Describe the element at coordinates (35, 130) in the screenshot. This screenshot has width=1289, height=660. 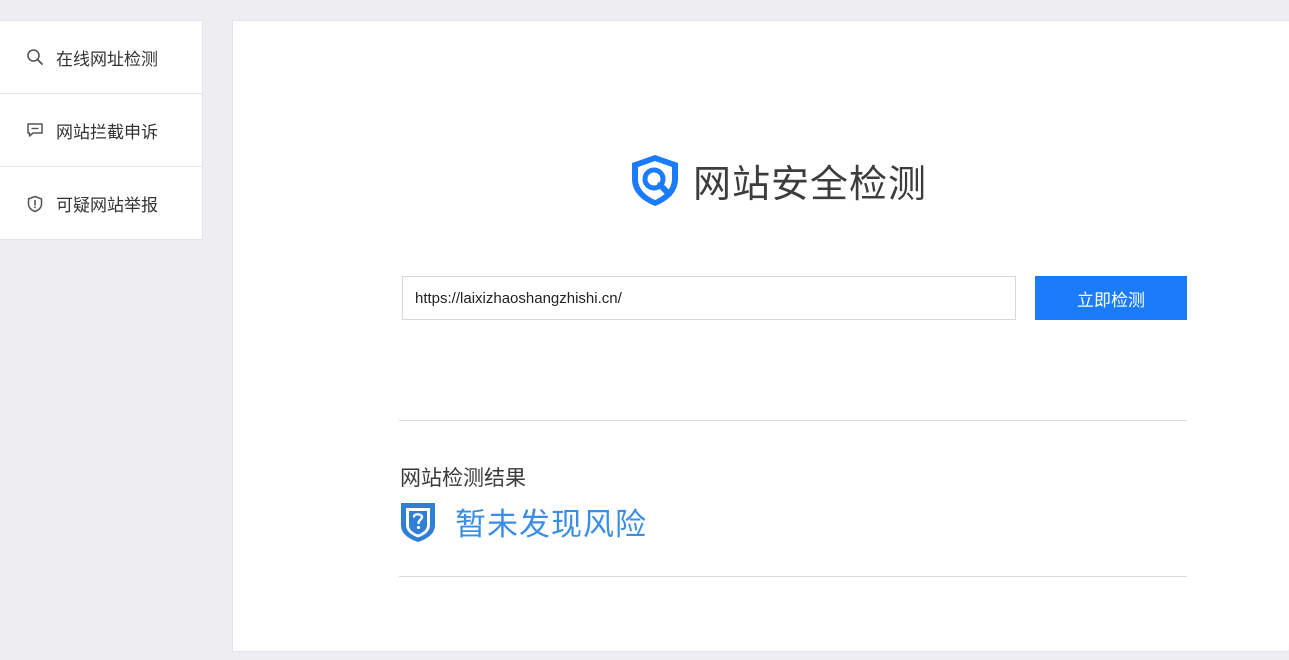
I see `message-icon` at that location.